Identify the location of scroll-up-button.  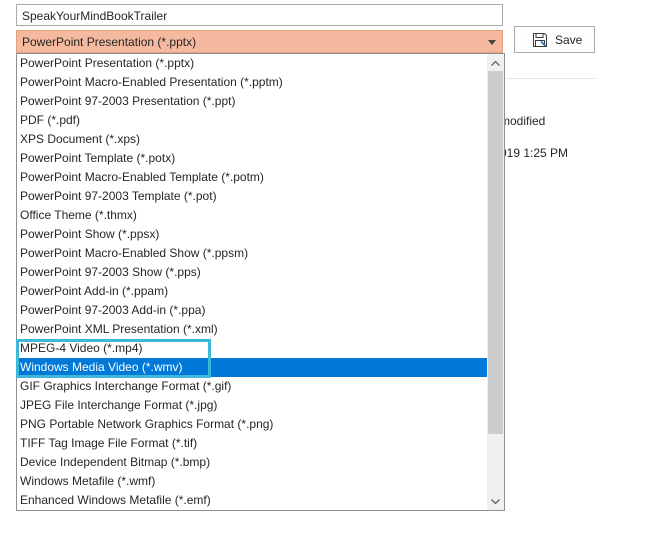
(495, 62).